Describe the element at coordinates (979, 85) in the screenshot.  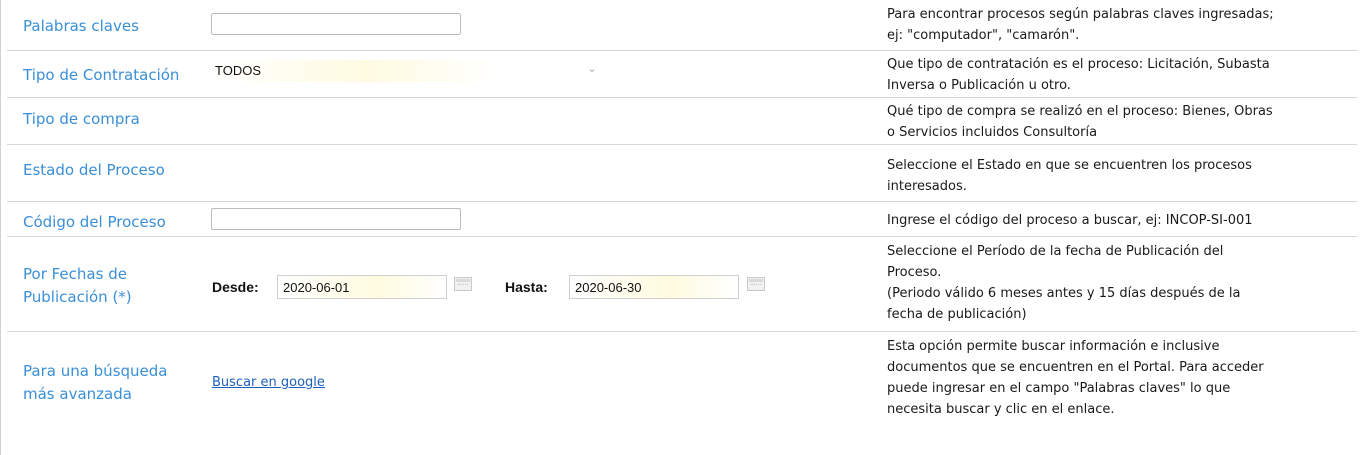
I see `contract-type-help-line2: Inversa o Publicación u otro.` at that location.